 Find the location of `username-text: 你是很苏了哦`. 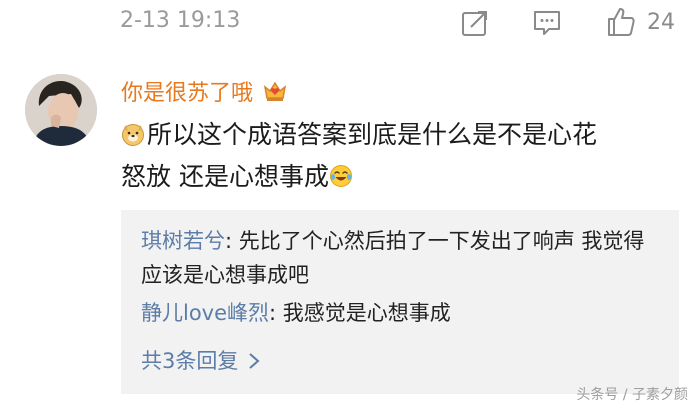

username-text: 你是很苏了哦 is located at coordinates (187, 93).